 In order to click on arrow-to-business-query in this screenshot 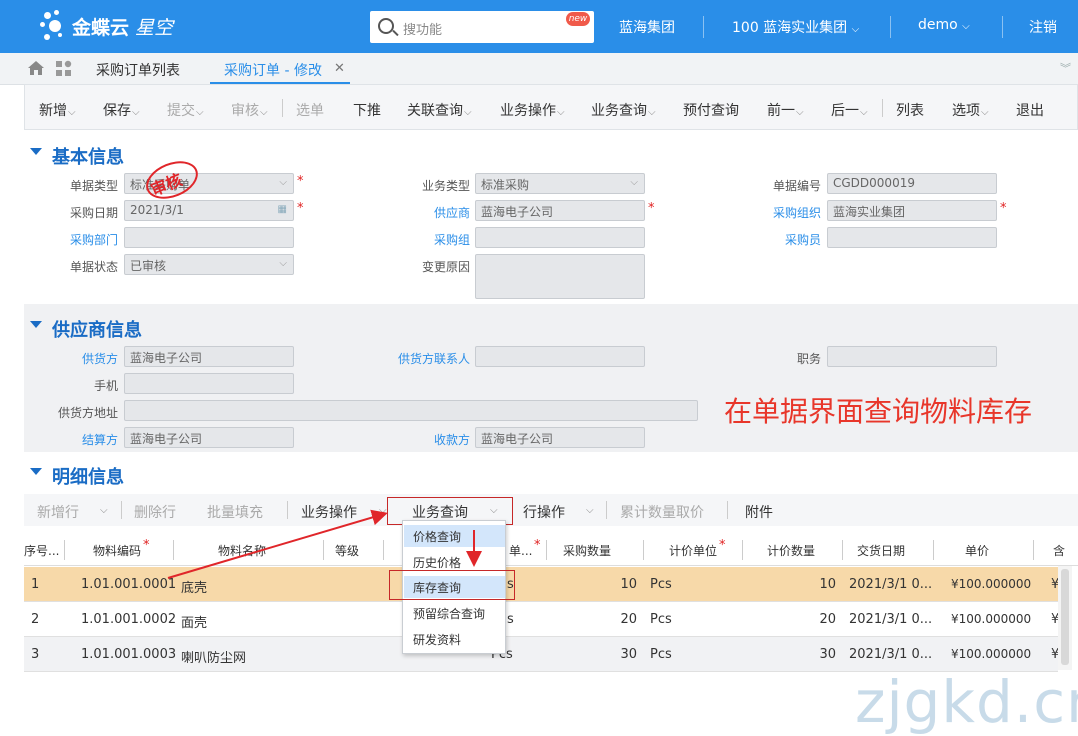, I will do `click(277, 544)`.